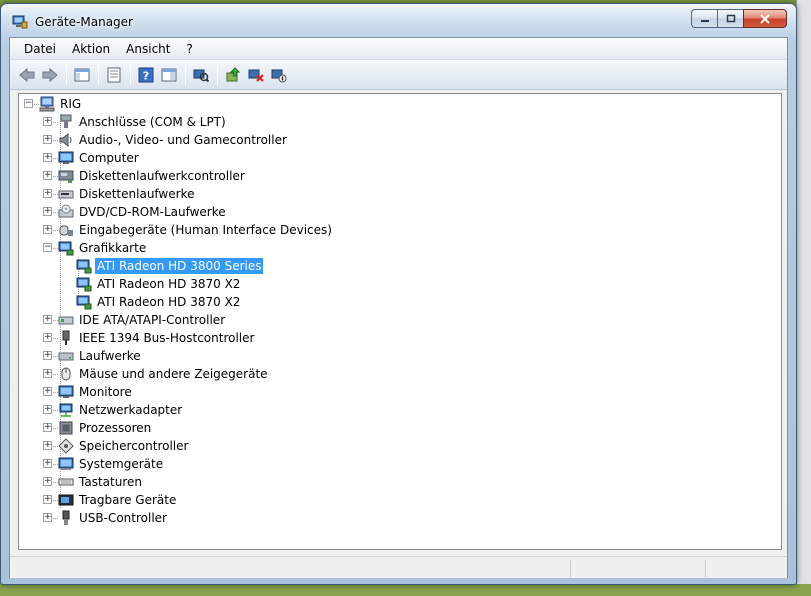  I want to click on tree-category-item: Diskettenlaufwerkcontroller, so click(152, 176).